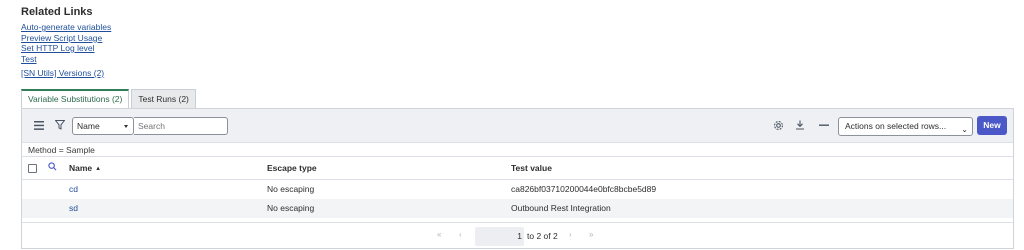  Describe the element at coordinates (32, 168) in the screenshot. I see `select-all-checkbox` at that location.